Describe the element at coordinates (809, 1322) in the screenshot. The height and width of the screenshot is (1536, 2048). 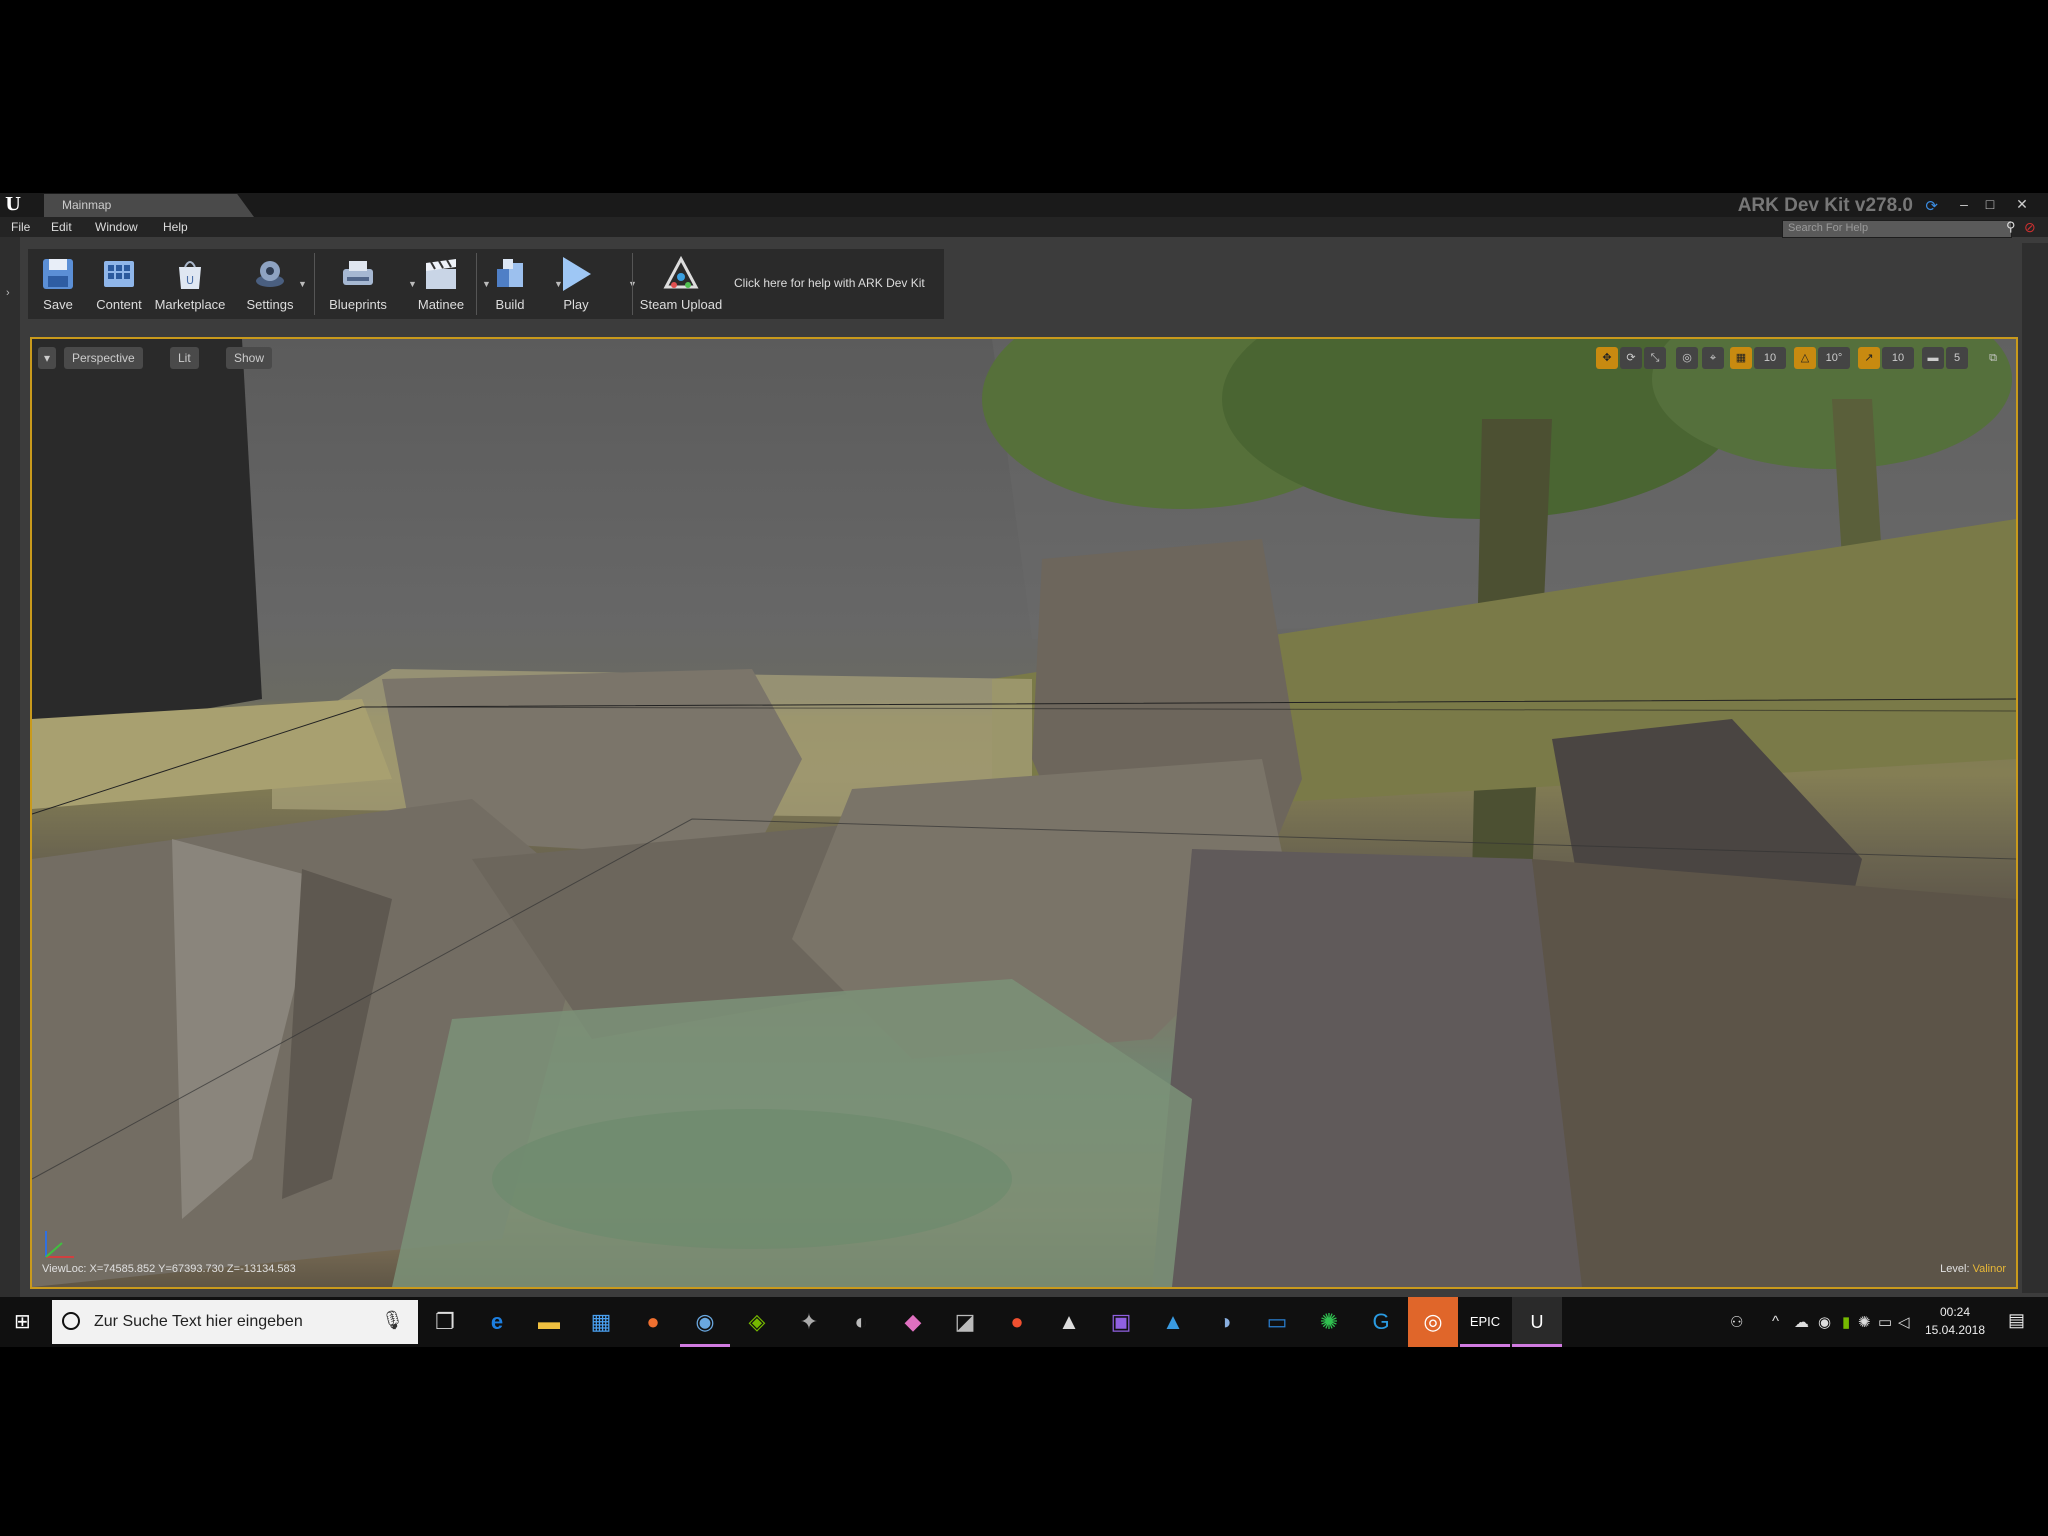
I see `game-app-icon: ✦` at that location.